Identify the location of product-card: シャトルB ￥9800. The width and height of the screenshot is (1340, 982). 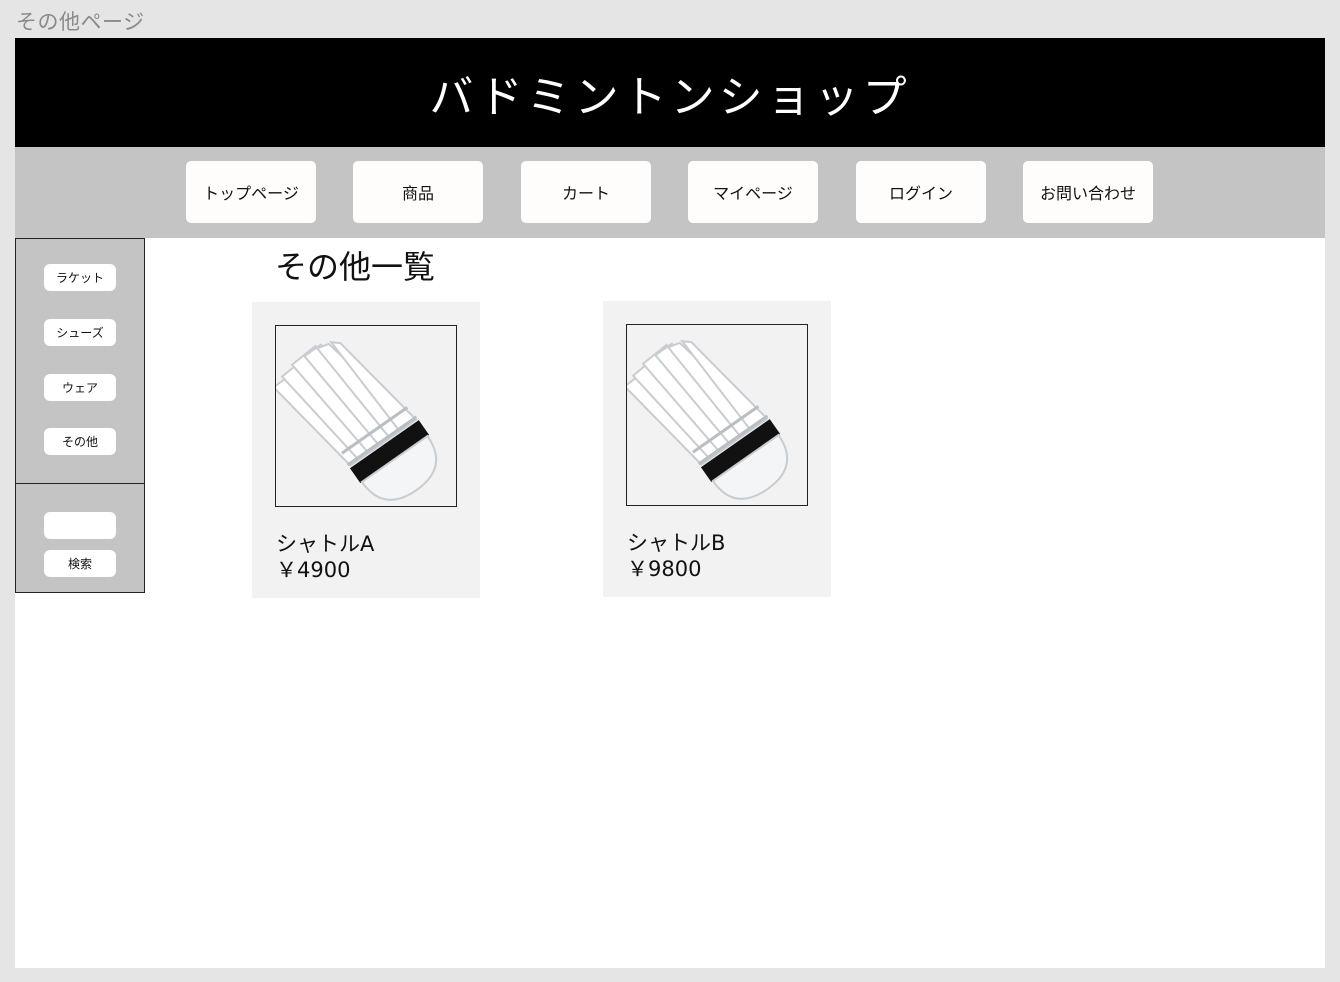
(717, 449).